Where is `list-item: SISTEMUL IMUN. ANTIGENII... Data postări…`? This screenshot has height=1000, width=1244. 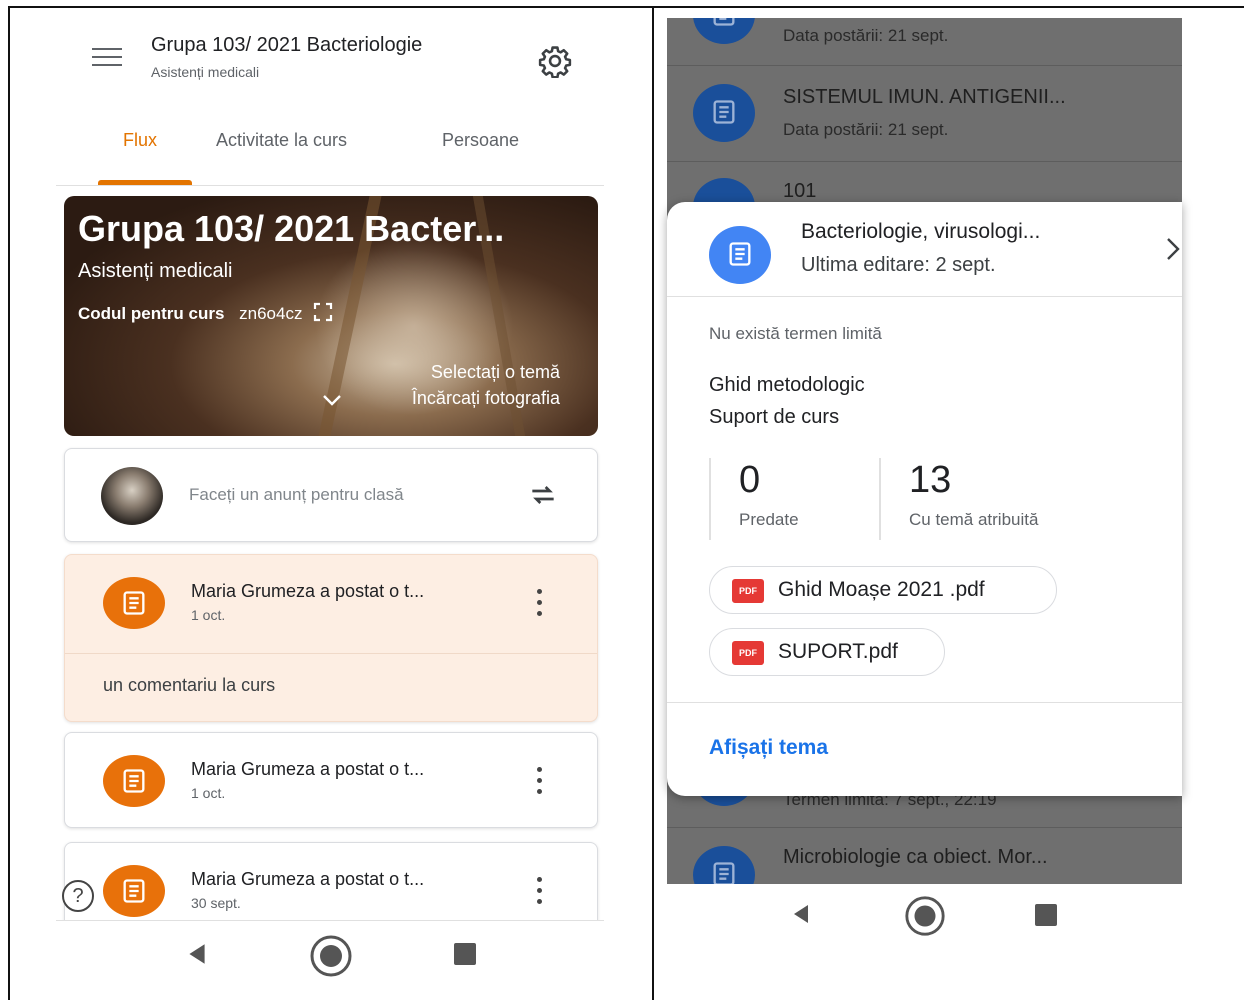
list-item: SISTEMUL IMUN. ANTIGENII... Data postări… is located at coordinates (924, 114).